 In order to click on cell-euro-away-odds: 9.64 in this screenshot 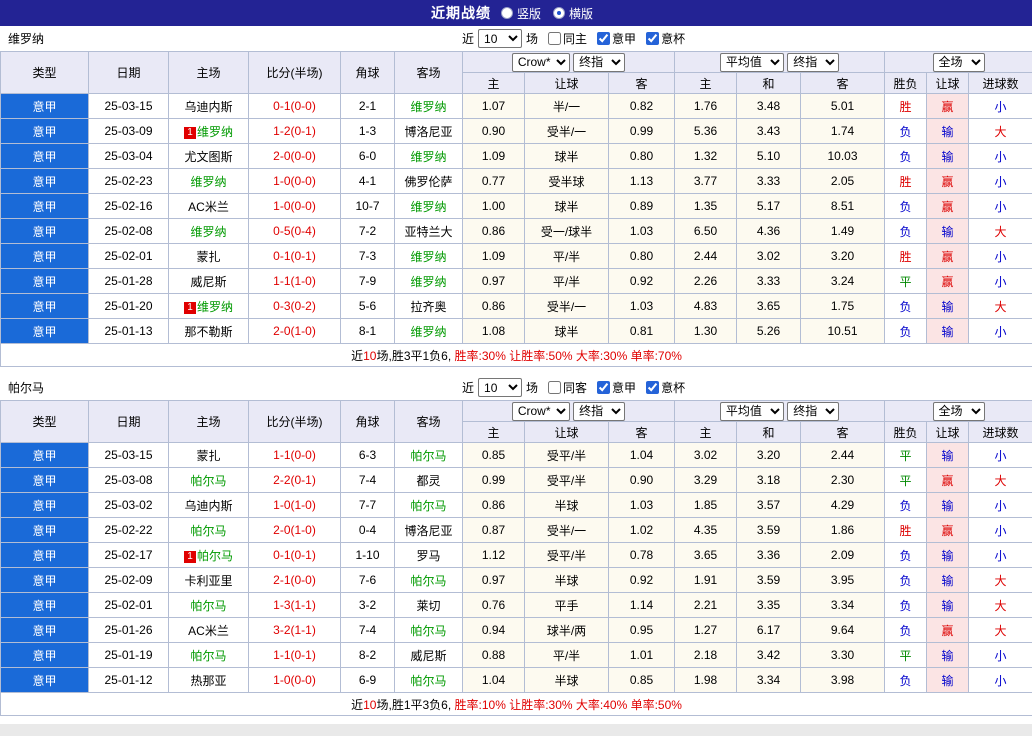, I will do `click(843, 630)`.